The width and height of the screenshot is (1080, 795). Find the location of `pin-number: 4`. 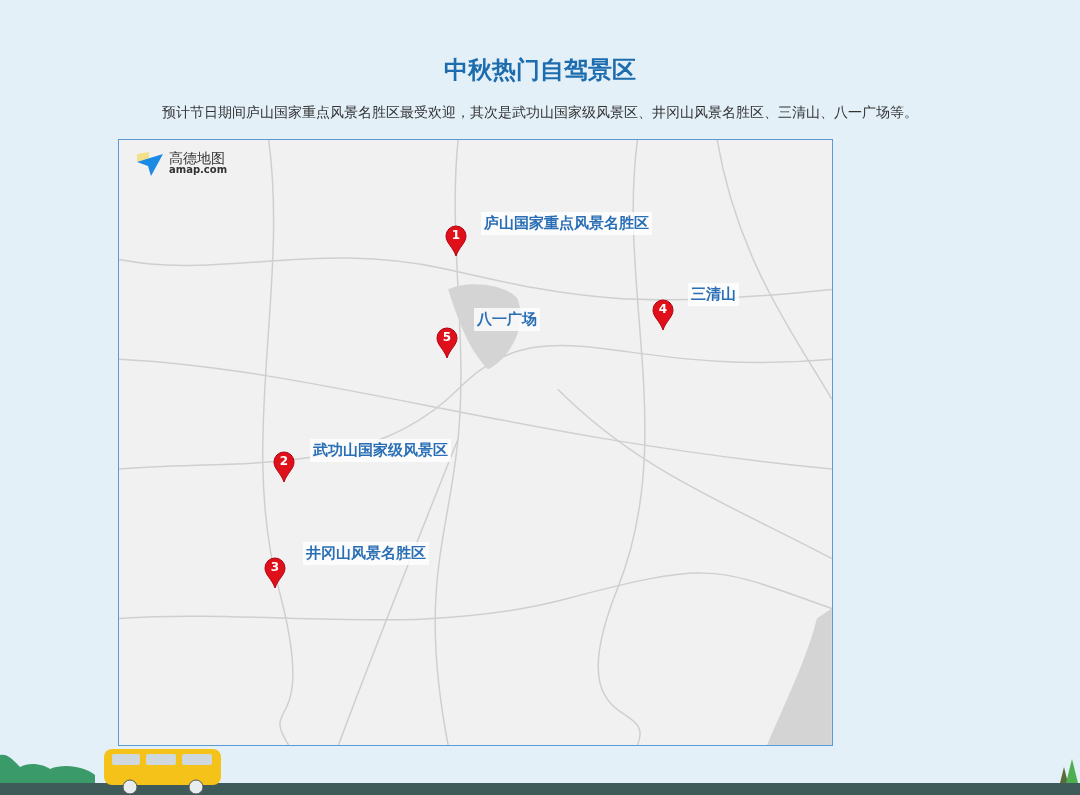

pin-number: 4 is located at coordinates (663, 309).